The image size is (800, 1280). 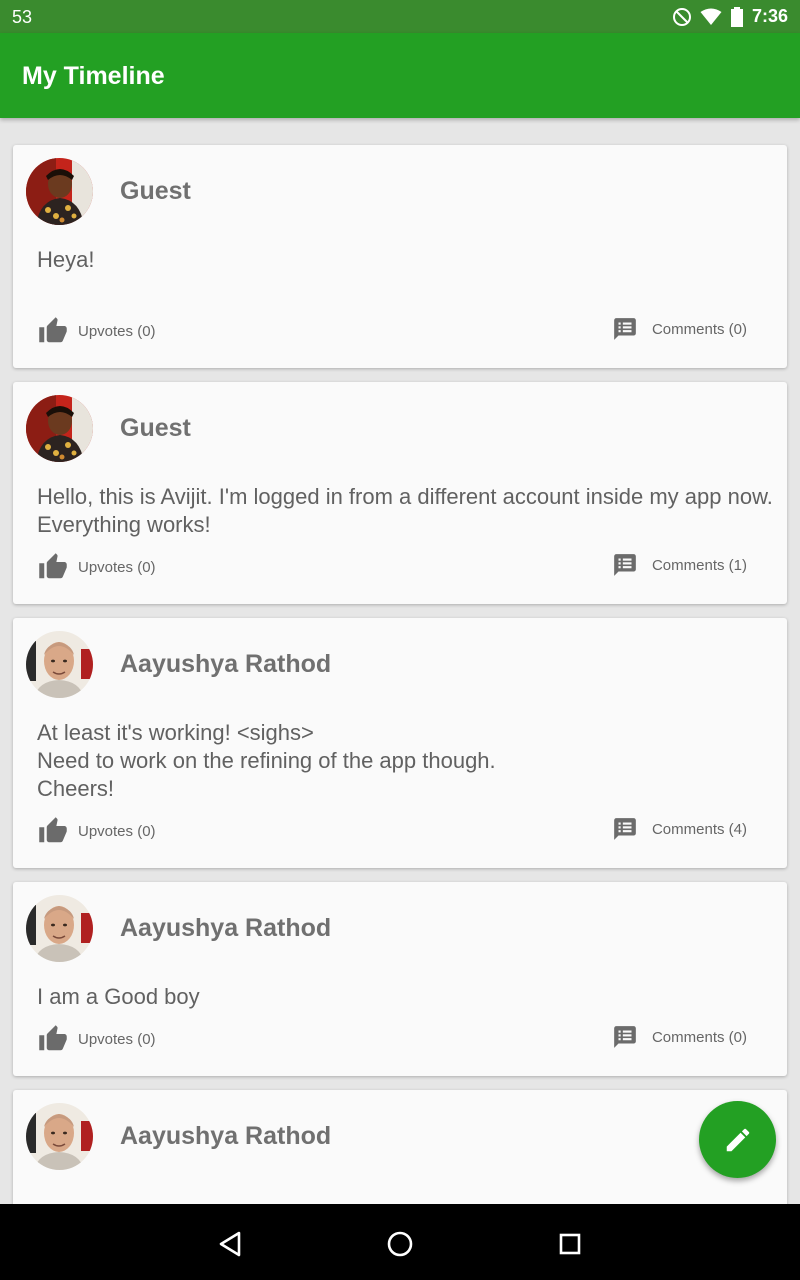 I want to click on status-time: 7:36, so click(x=769, y=16).